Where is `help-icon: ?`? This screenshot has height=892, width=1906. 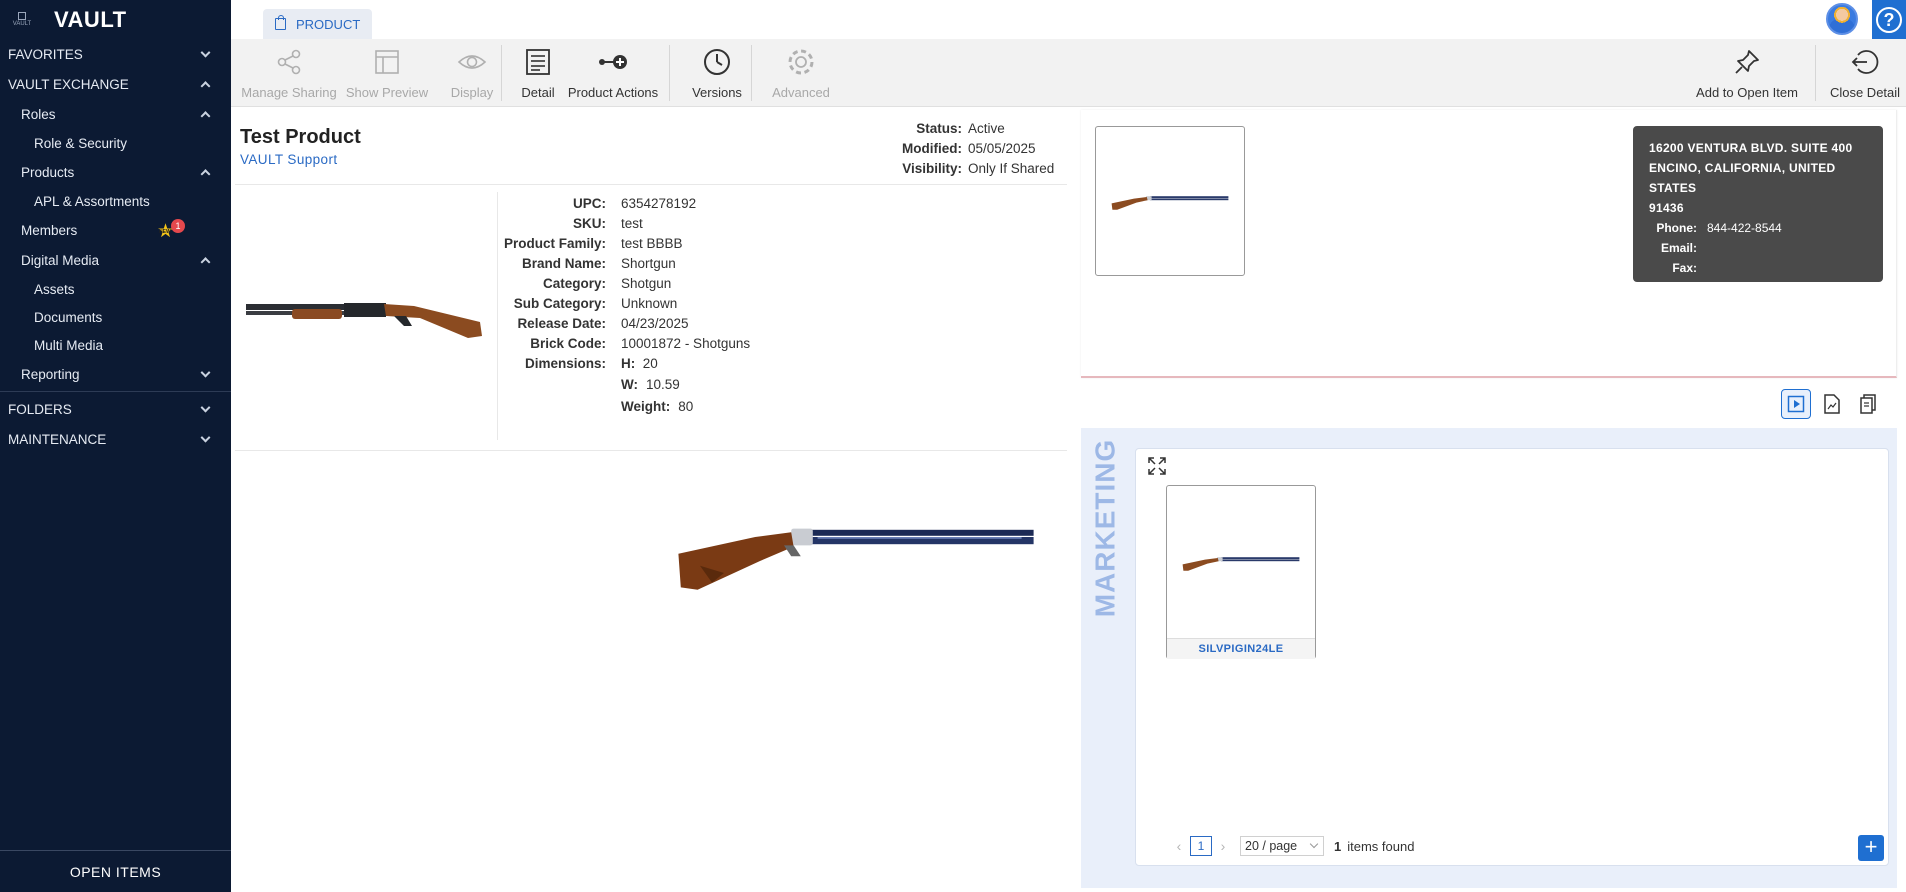 help-icon: ? is located at coordinates (1889, 19).